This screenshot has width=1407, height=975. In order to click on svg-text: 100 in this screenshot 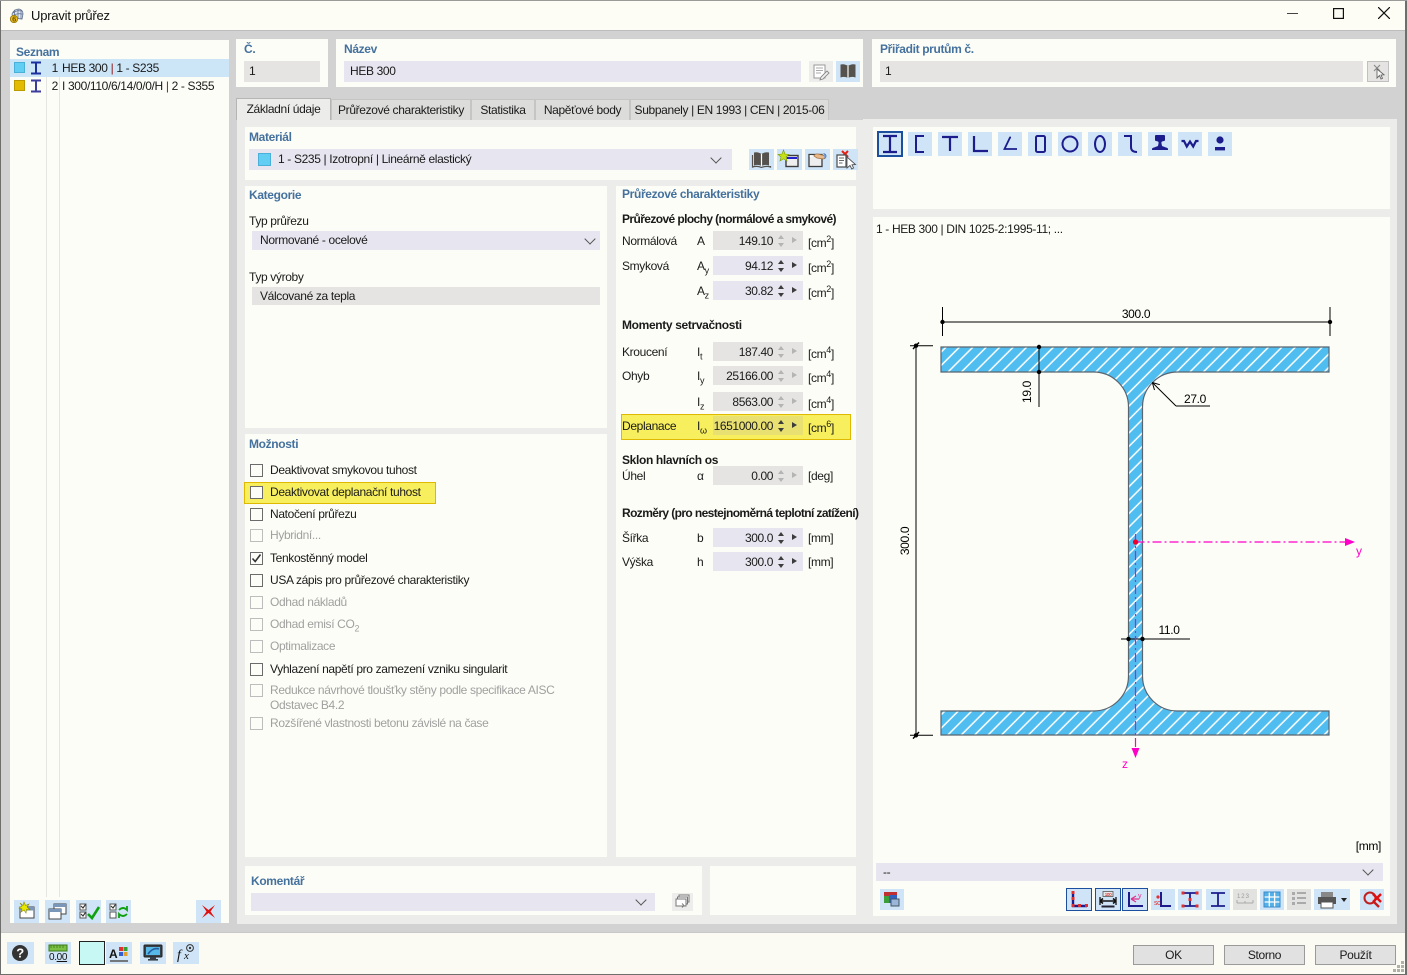, I will do `click(1108, 894)`.